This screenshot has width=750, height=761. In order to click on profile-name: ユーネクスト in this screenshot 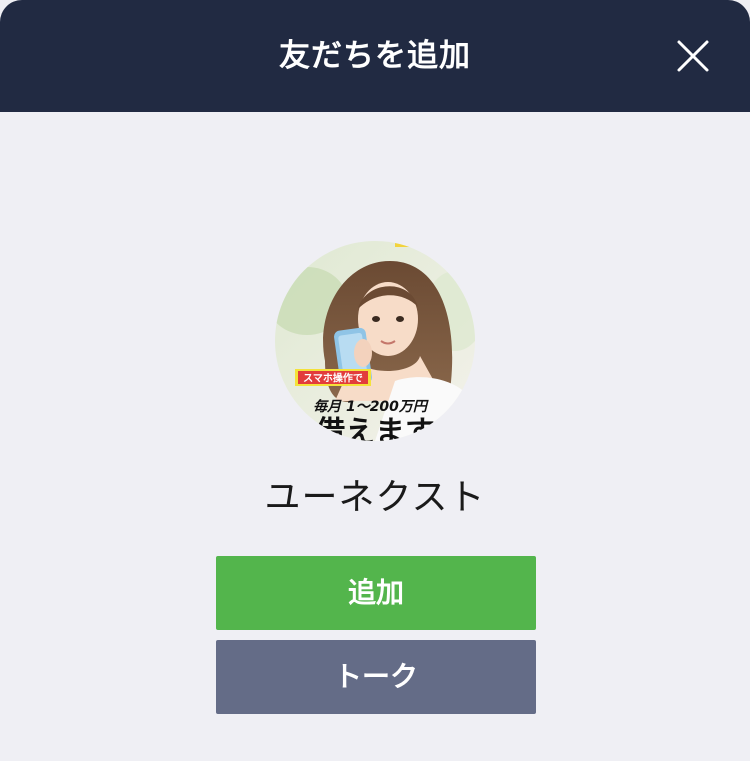, I will do `click(375, 497)`.